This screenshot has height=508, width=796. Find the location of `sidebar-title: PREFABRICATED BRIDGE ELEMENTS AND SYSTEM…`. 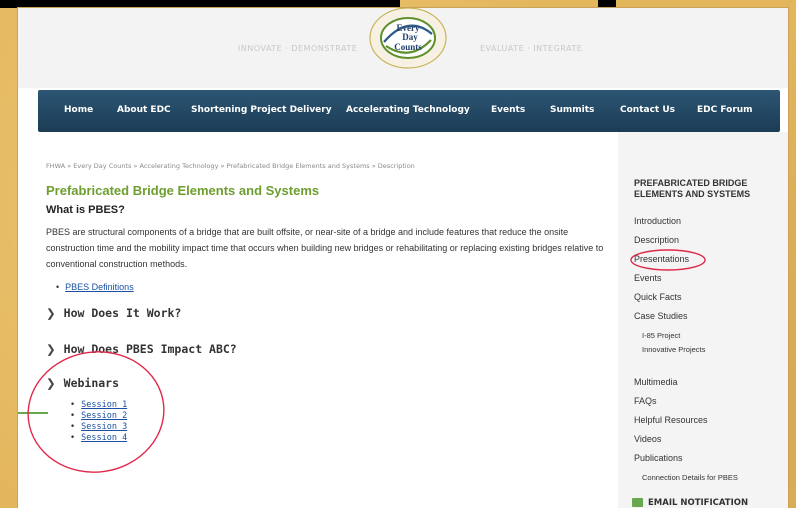

sidebar-title: PREFABRICATED BRIDGE ELEMENTS AND SYSTEM… is located at coordinates (692, 188).